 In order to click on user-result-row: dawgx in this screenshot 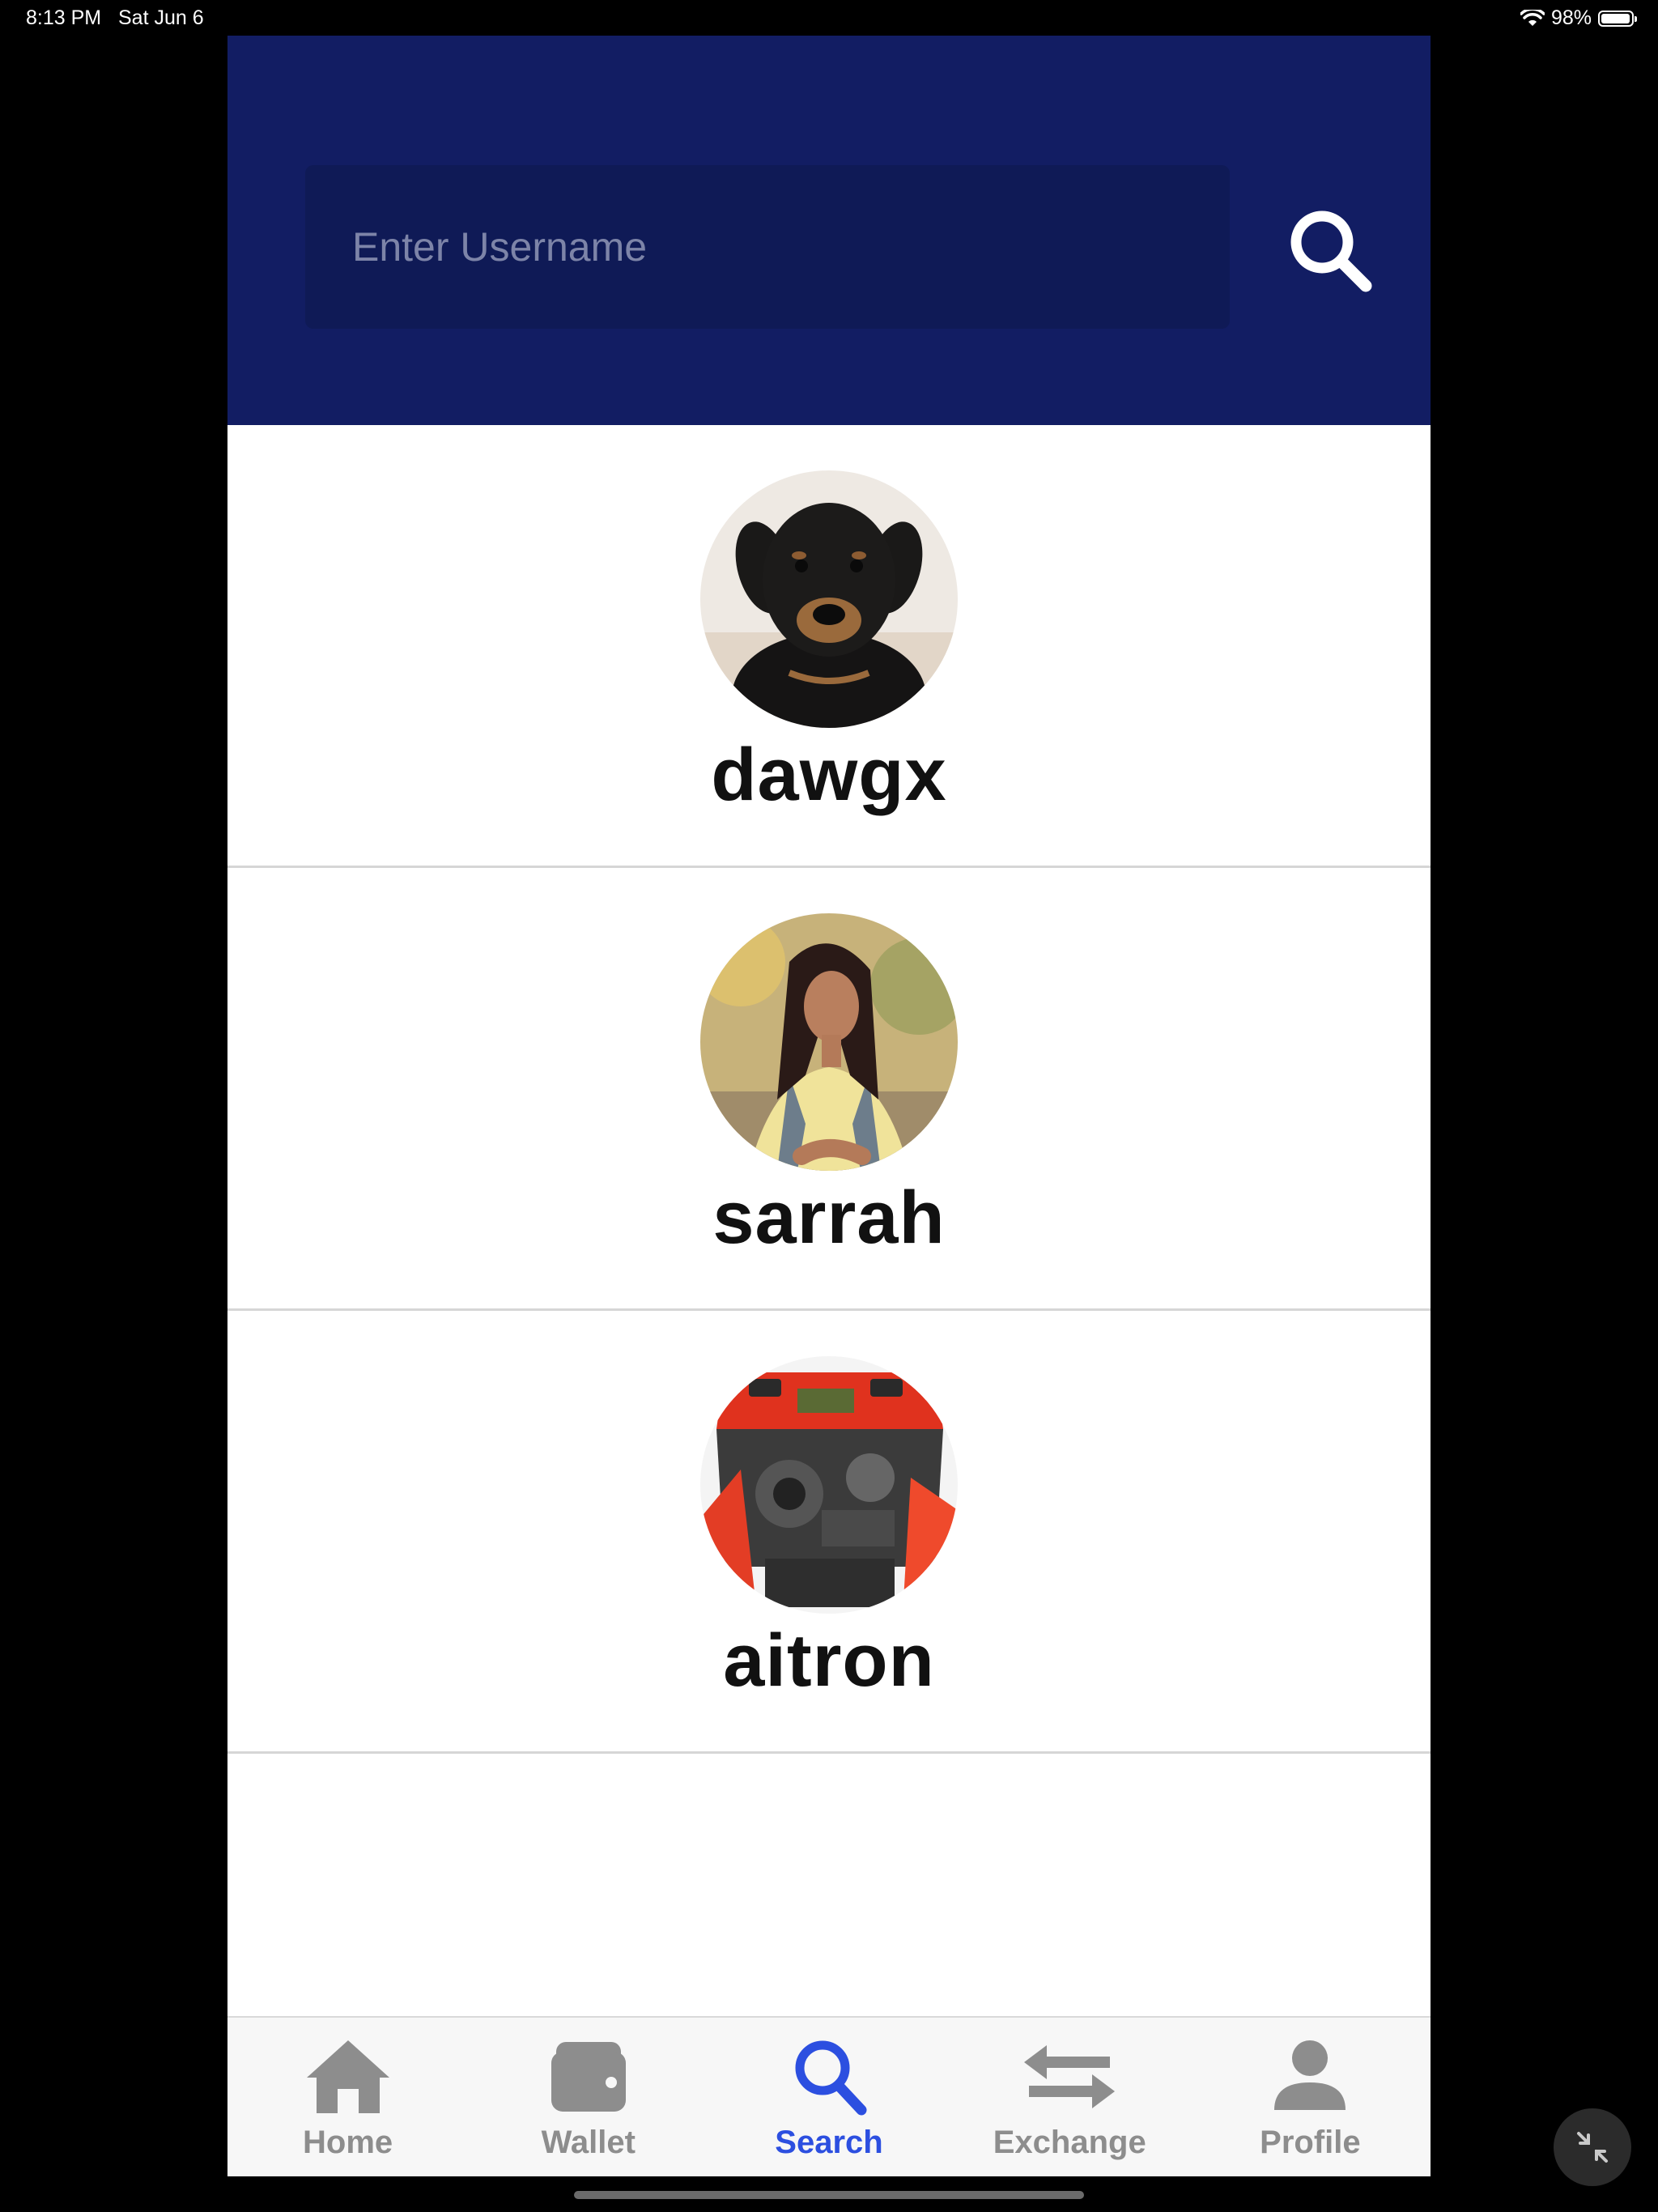, I will do `click(829, 647)`.